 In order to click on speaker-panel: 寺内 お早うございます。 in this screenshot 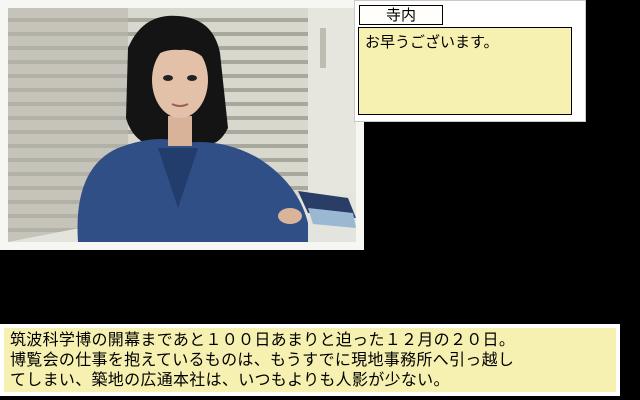, I will do `click(470, 61)`.